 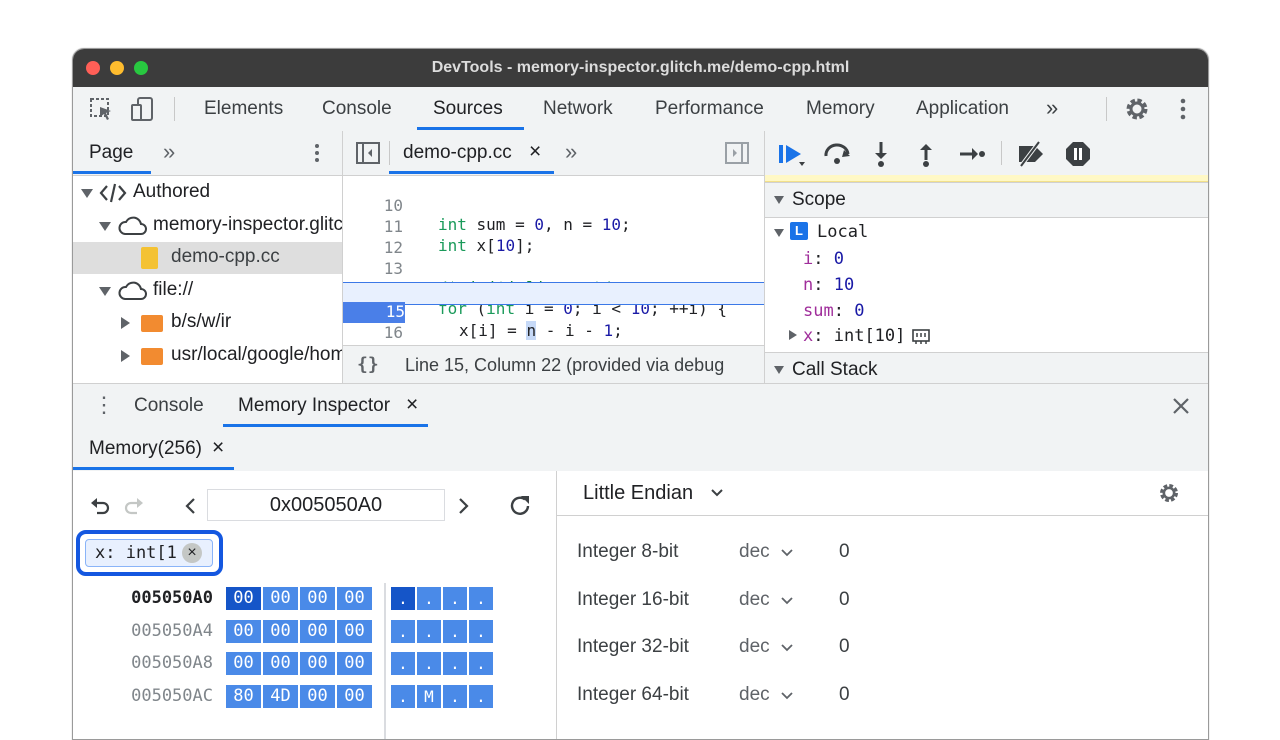 I want to click on tree-item-folder: usr/local/google/home, so click(x=207, y=356).